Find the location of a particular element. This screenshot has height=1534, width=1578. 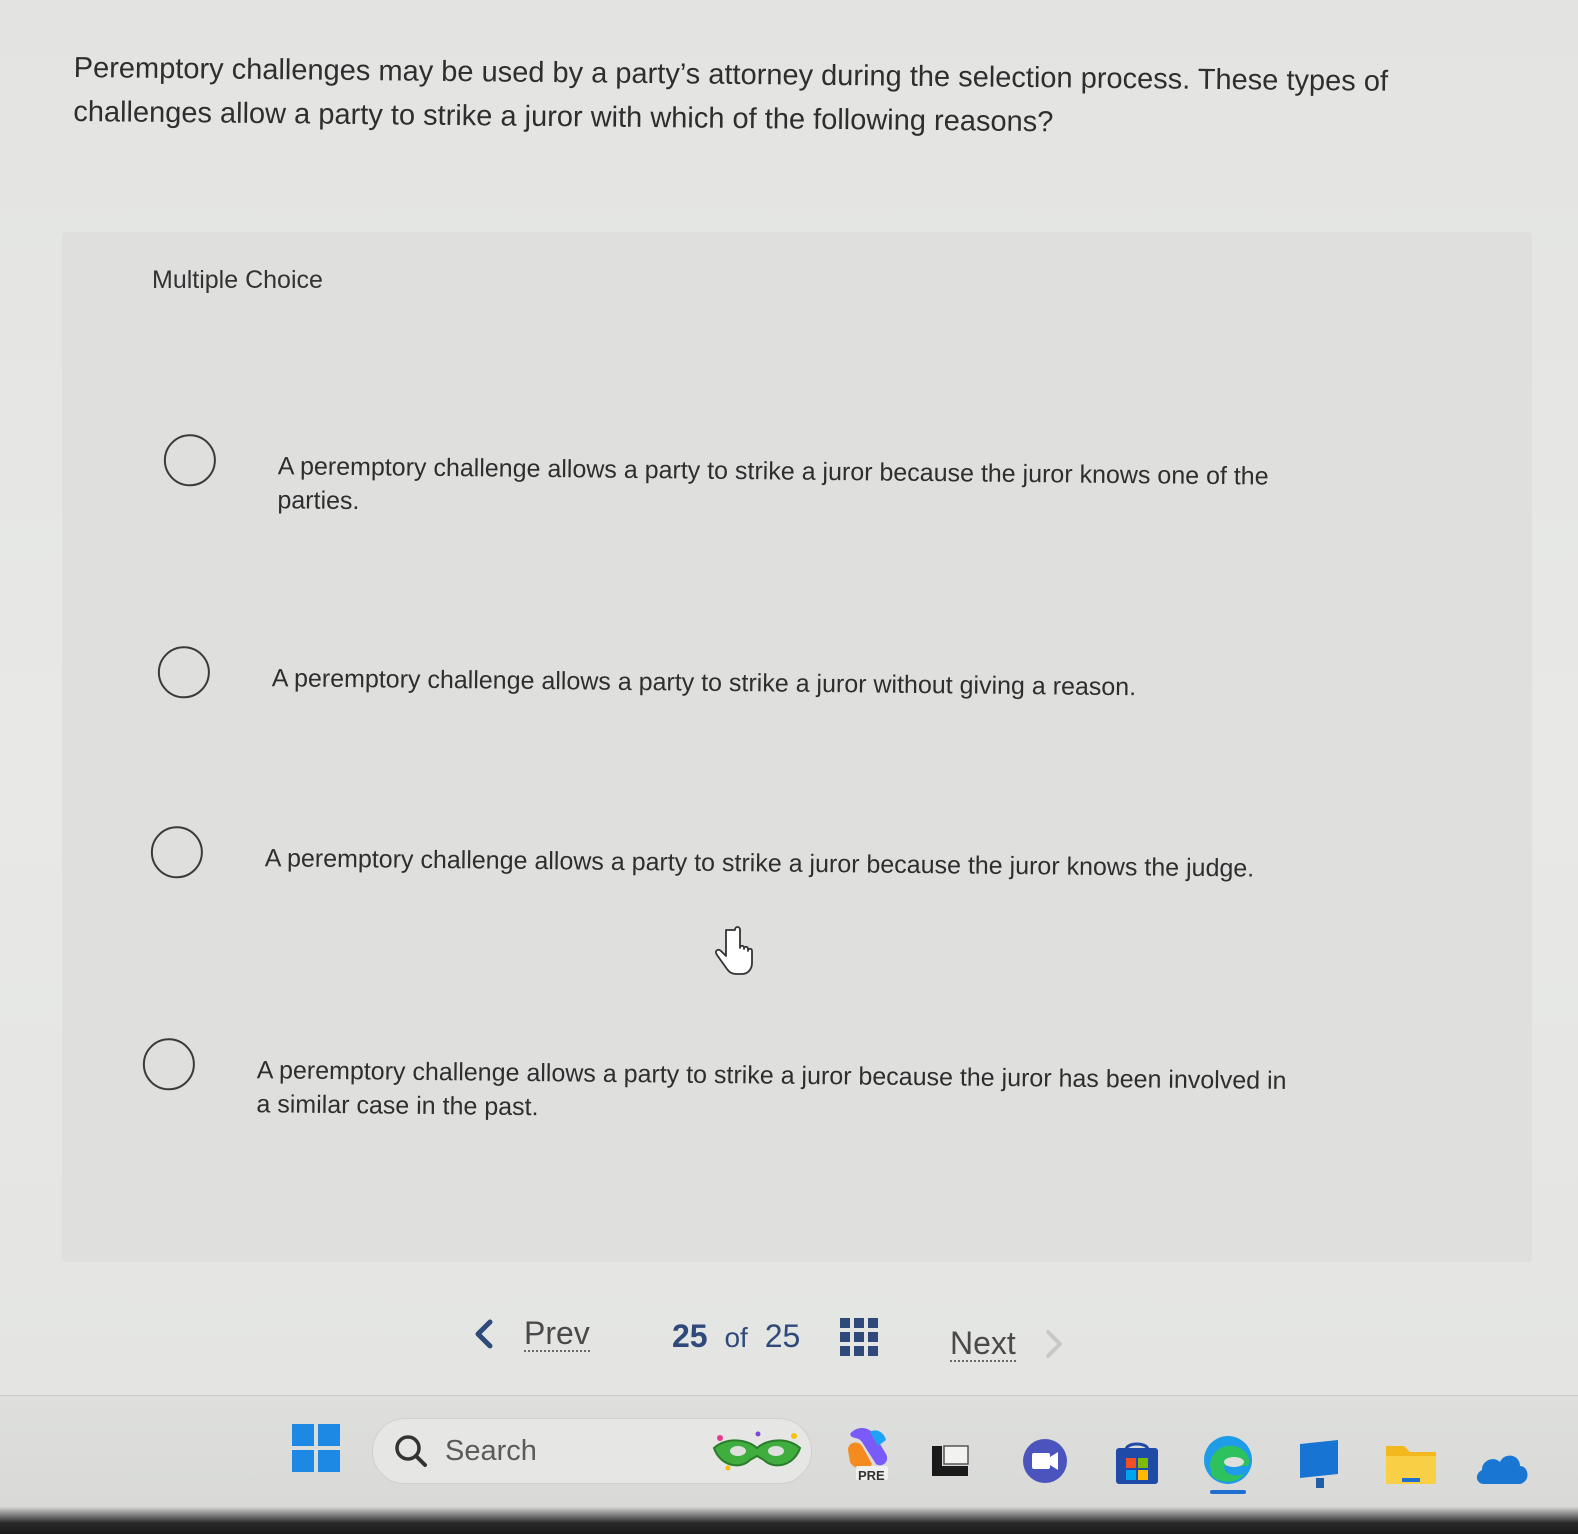

teams-icon is located at coordinates (1045, 1461).